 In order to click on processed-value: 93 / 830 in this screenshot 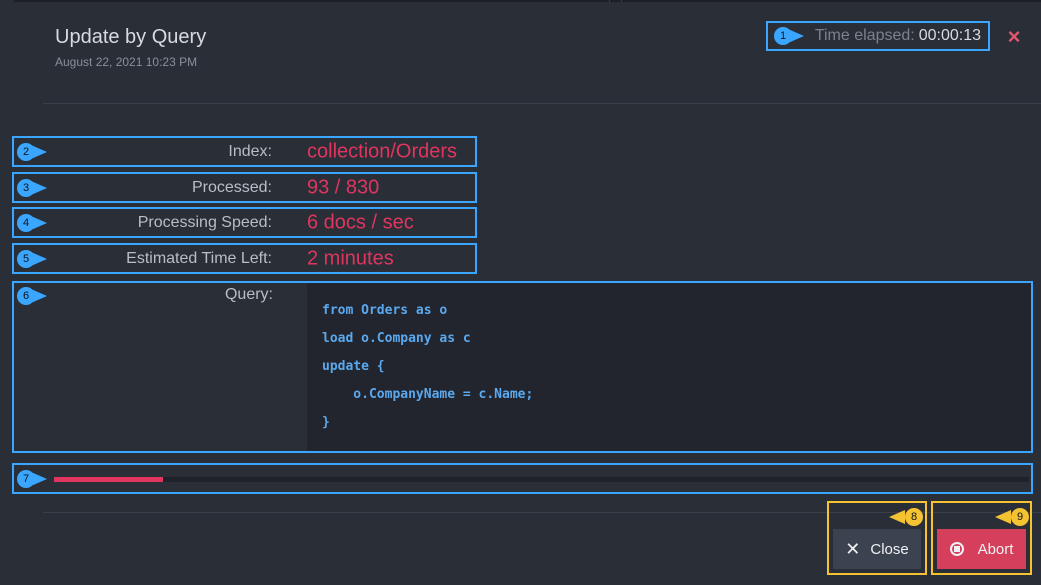, I will do `click(343, 187)`.